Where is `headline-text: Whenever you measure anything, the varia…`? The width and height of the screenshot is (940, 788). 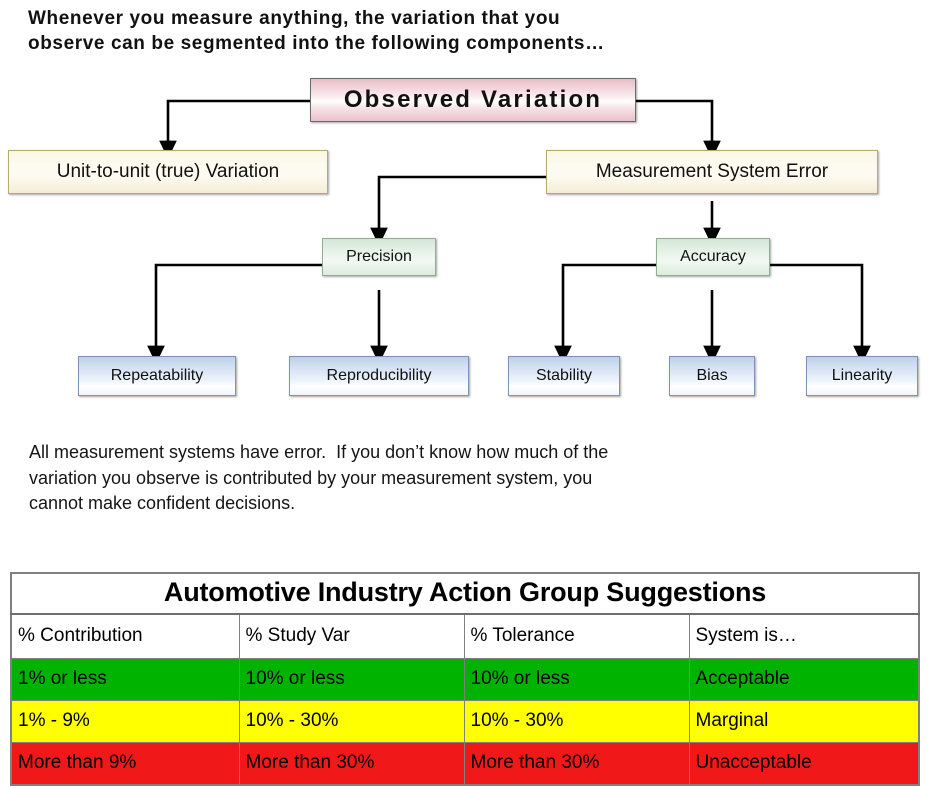
headline-text: Whenever you measure anything, the varia… is located at coordinates (398, 31).